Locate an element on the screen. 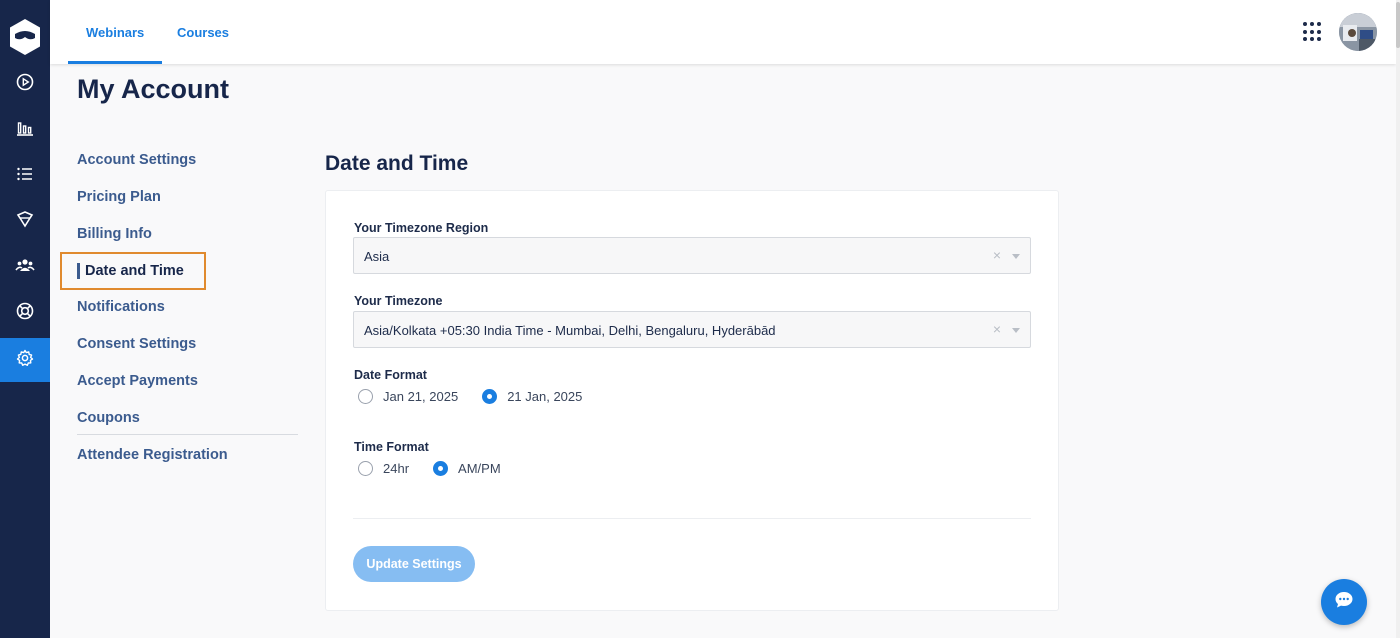 The image size is (1400, 638). time-format-label: Time Format is located at coordinates (391, 447).